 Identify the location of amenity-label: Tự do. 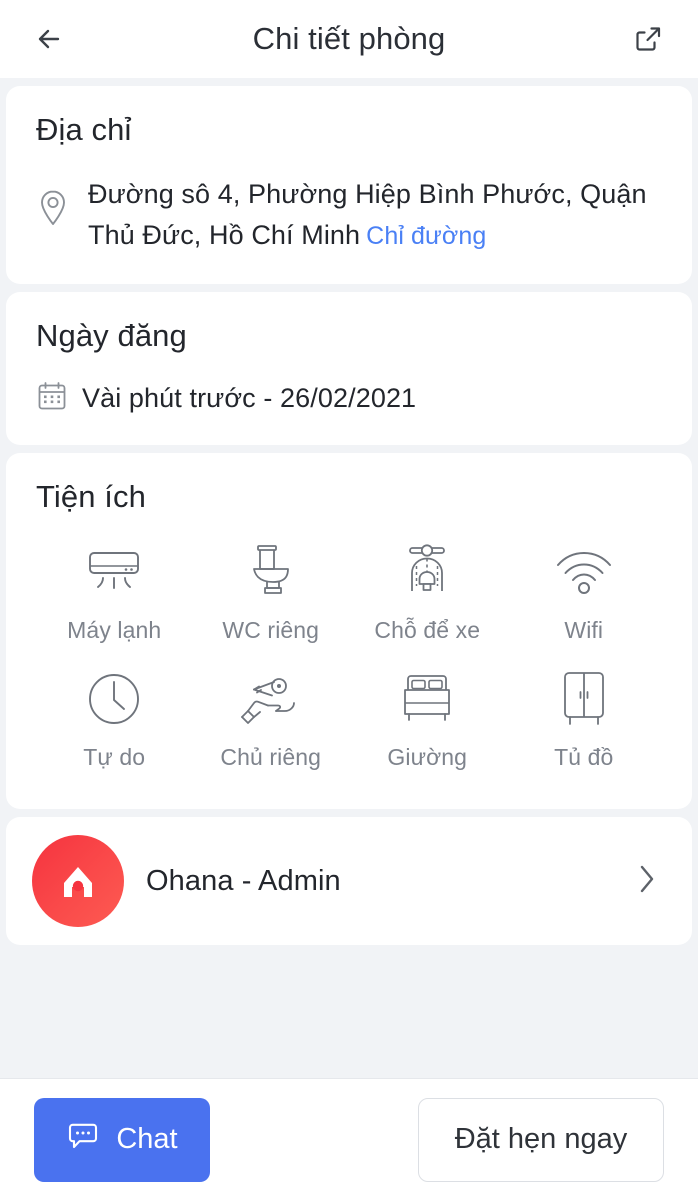
(114, 757).